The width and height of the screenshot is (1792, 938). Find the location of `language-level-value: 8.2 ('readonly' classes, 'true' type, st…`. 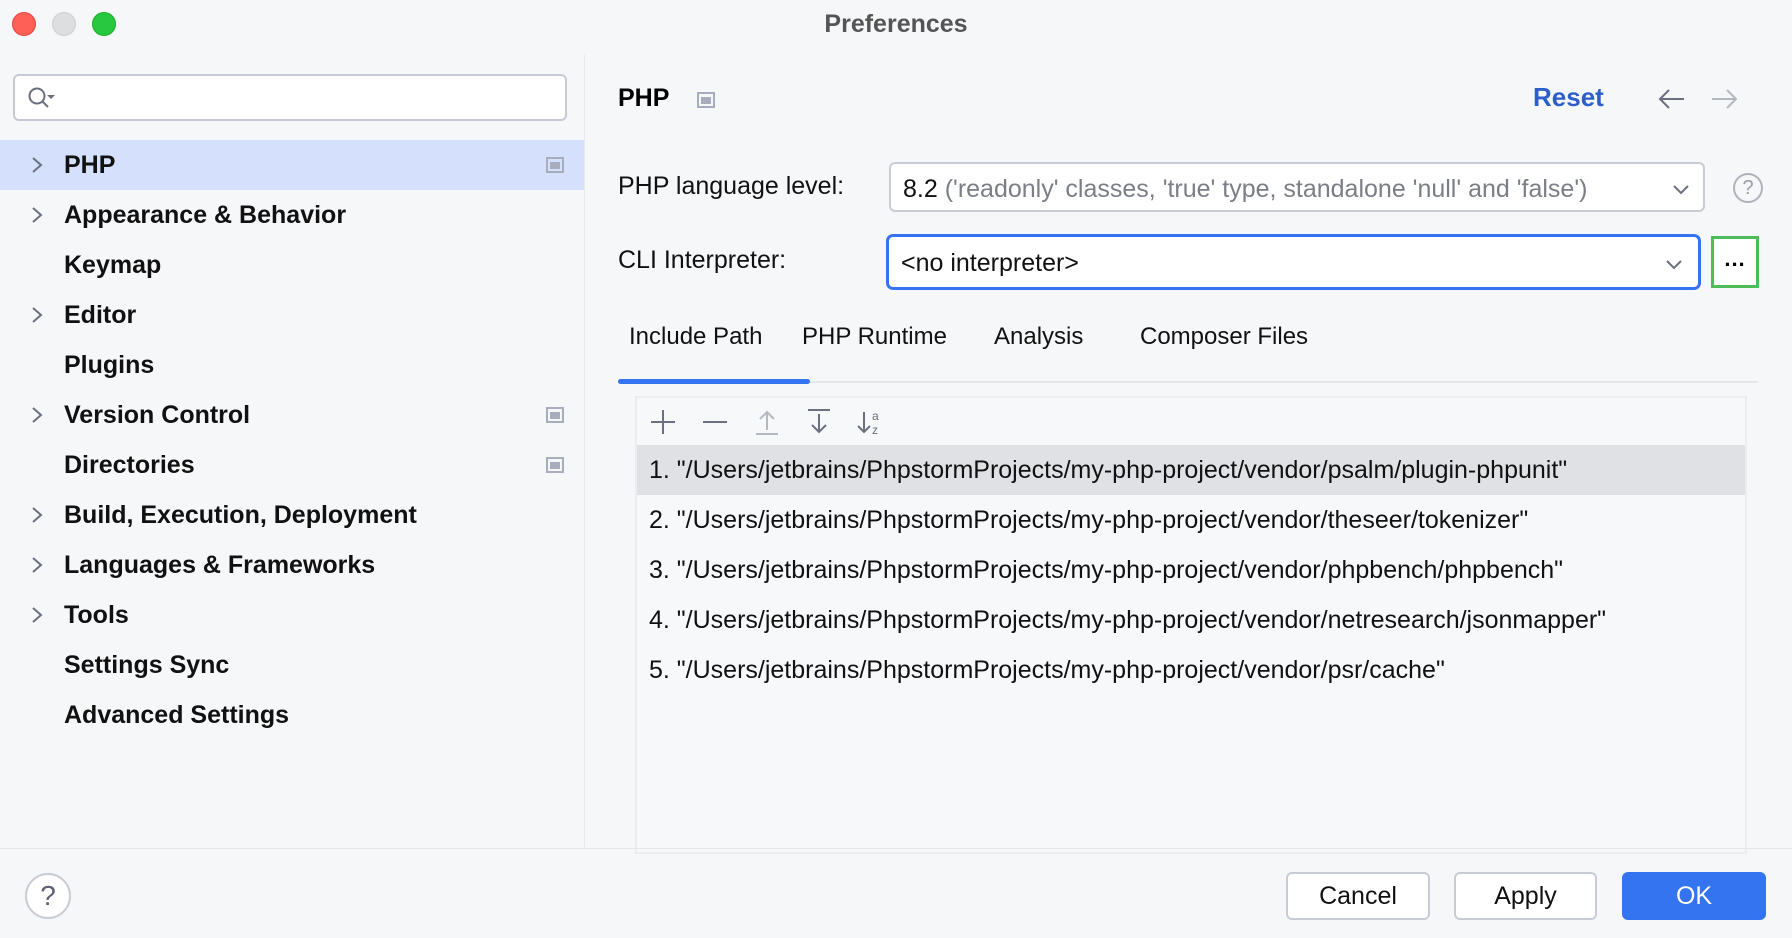

language-level-value: 8.2 ('readonly' classes, 'true' type, st… is located at coordinates (1245, 189).